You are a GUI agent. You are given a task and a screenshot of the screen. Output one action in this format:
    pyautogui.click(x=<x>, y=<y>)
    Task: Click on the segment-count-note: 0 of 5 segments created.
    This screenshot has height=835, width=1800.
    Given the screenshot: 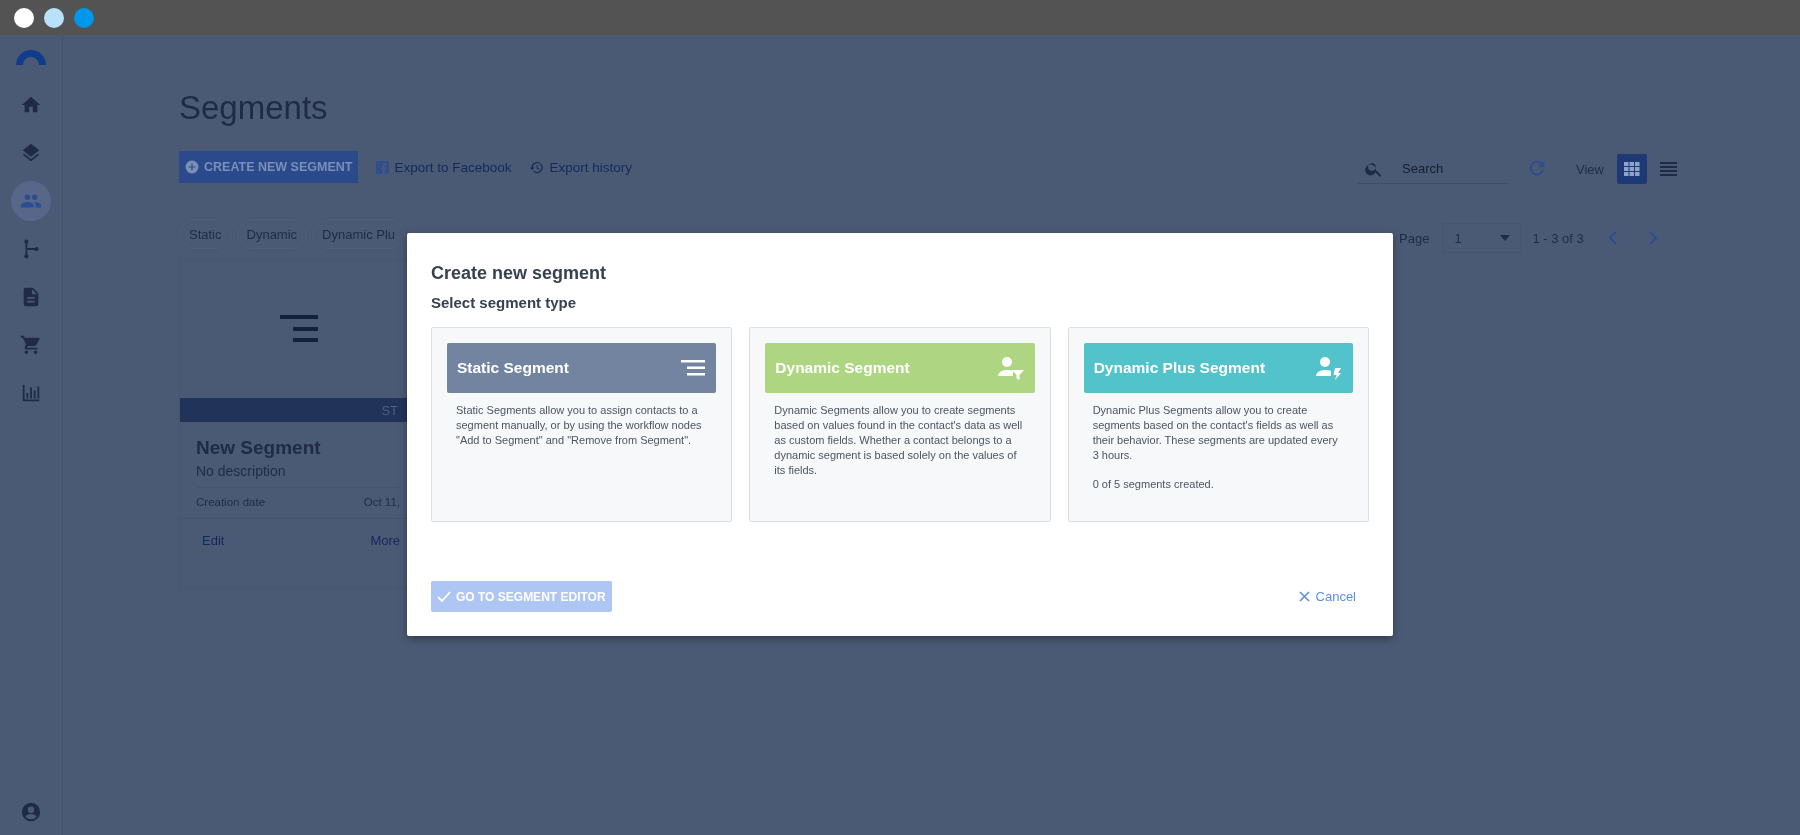 What is the action you would take?
    pyautogui.click(x=1153, y=484)
    